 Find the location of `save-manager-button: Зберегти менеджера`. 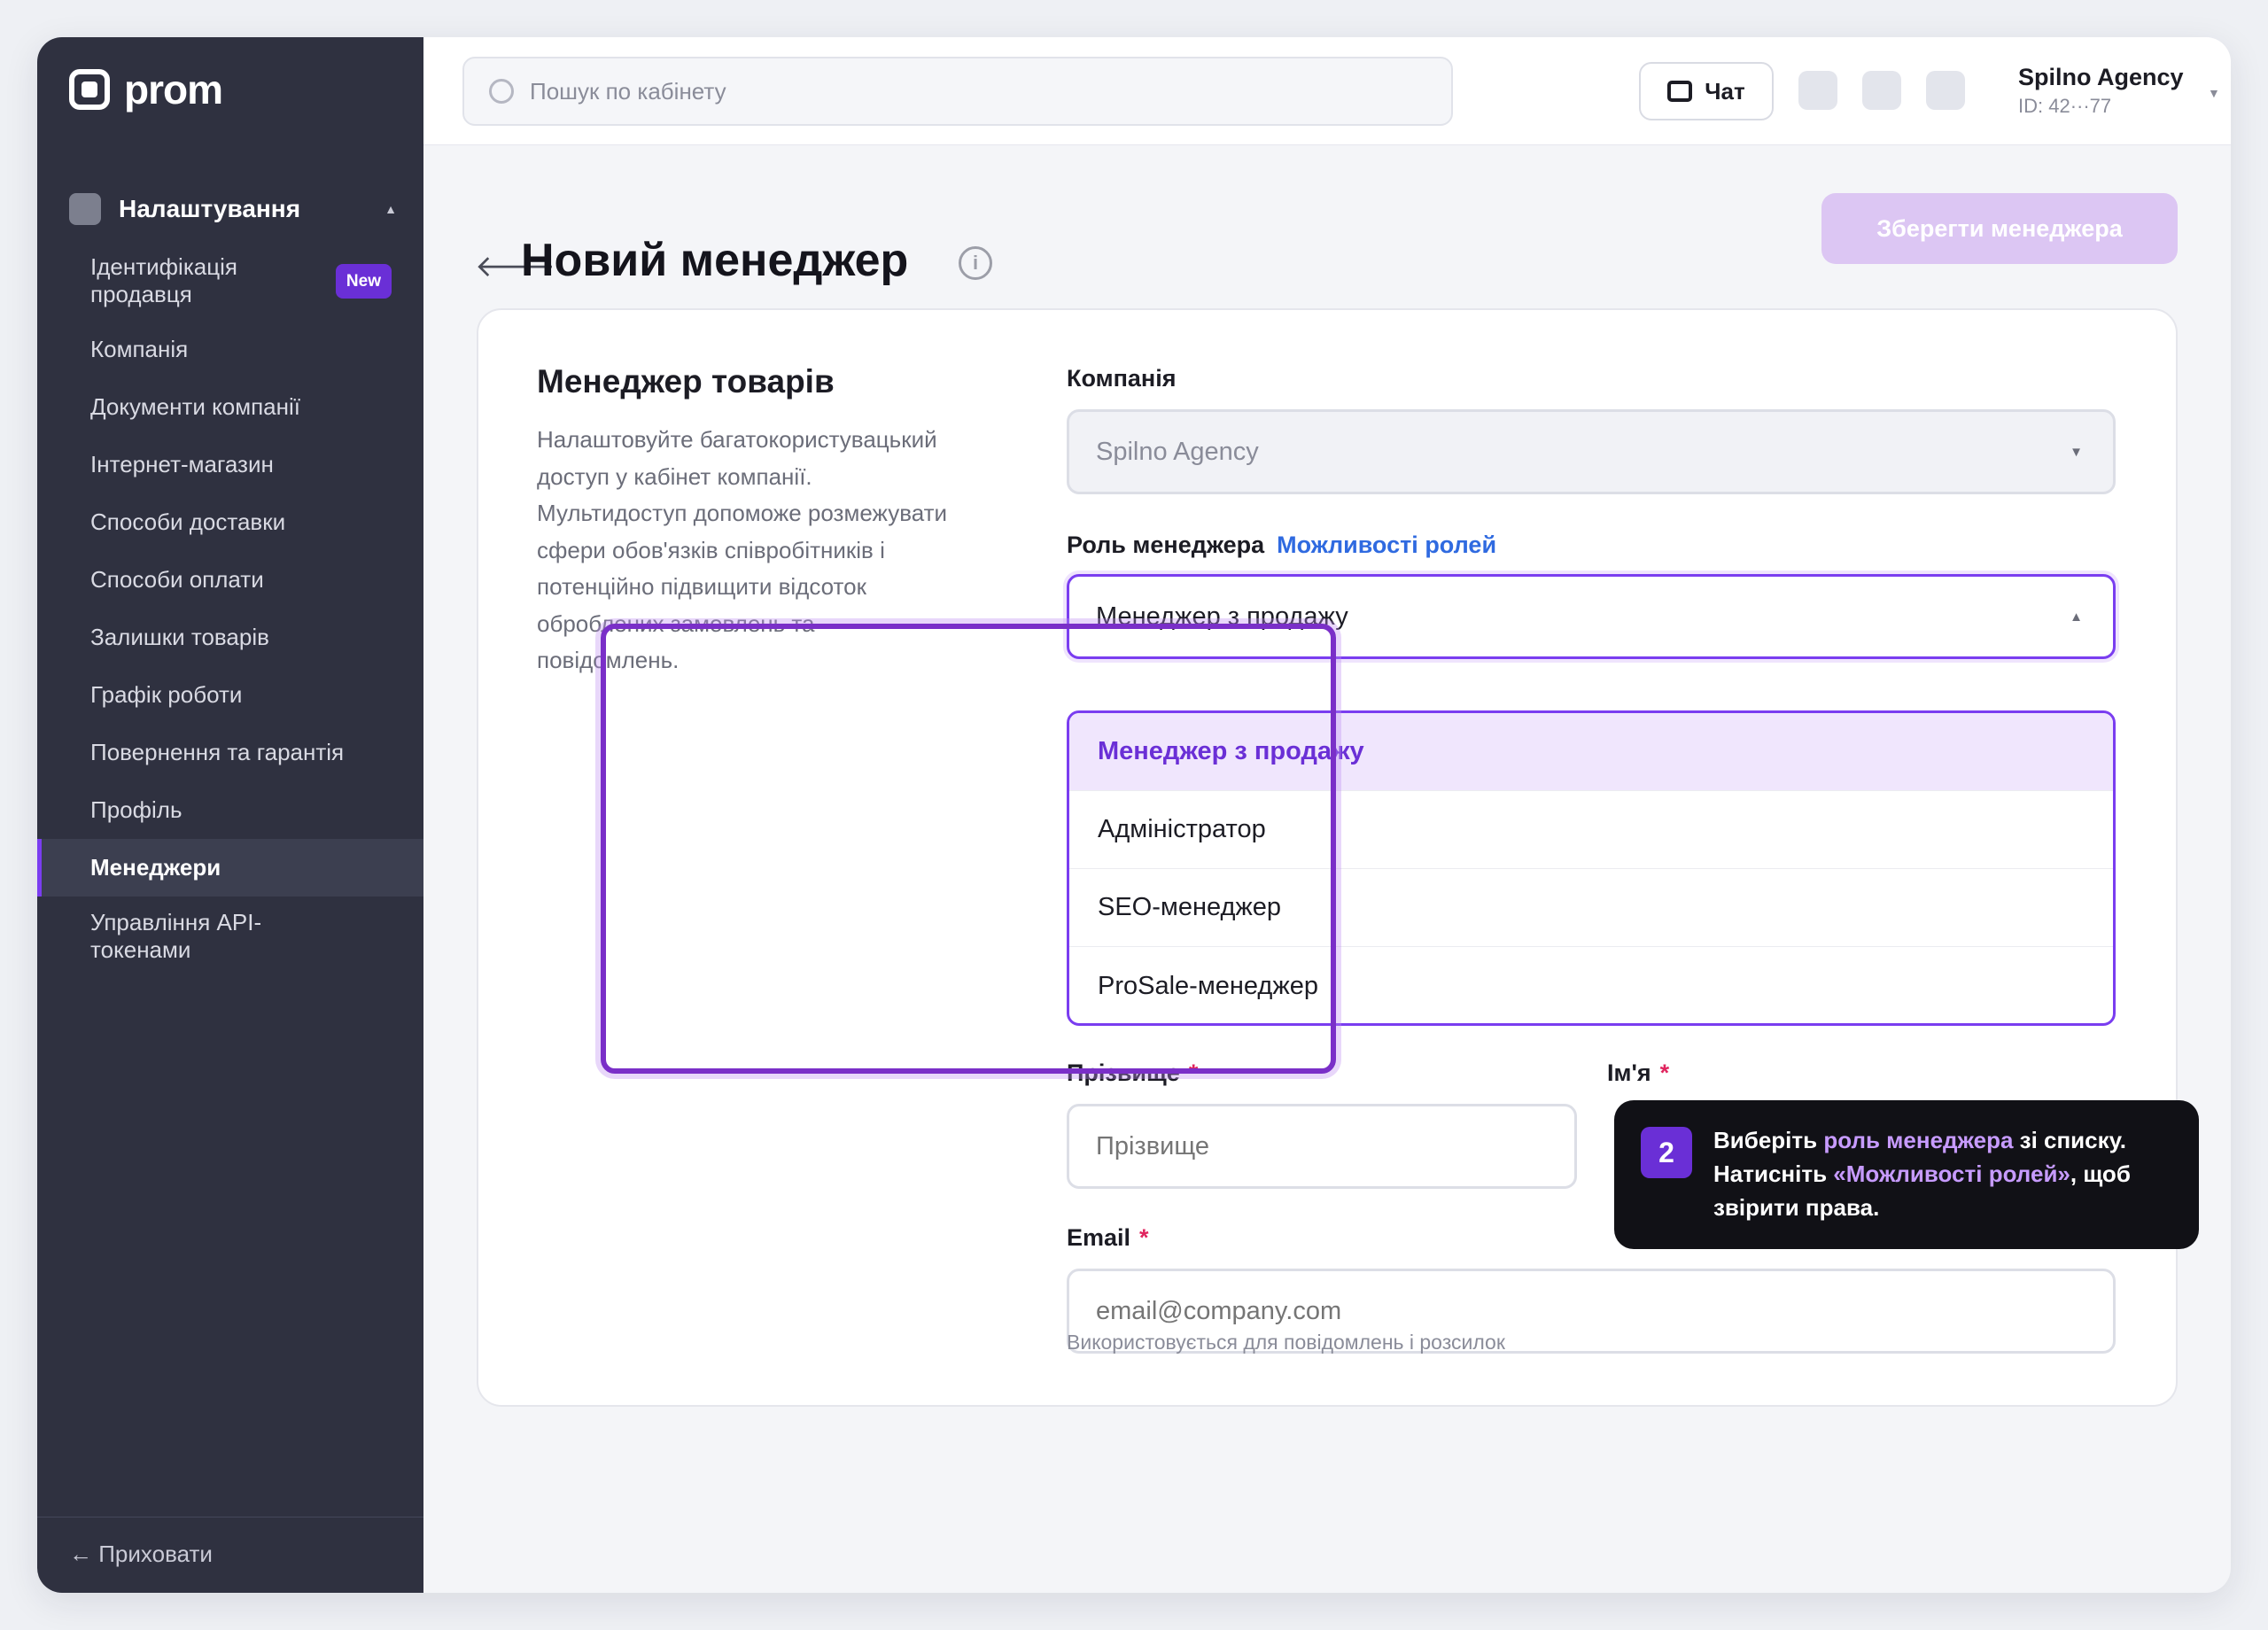

save-manager-button: Зберегти менеджера is located at coordinates (2000, 228).